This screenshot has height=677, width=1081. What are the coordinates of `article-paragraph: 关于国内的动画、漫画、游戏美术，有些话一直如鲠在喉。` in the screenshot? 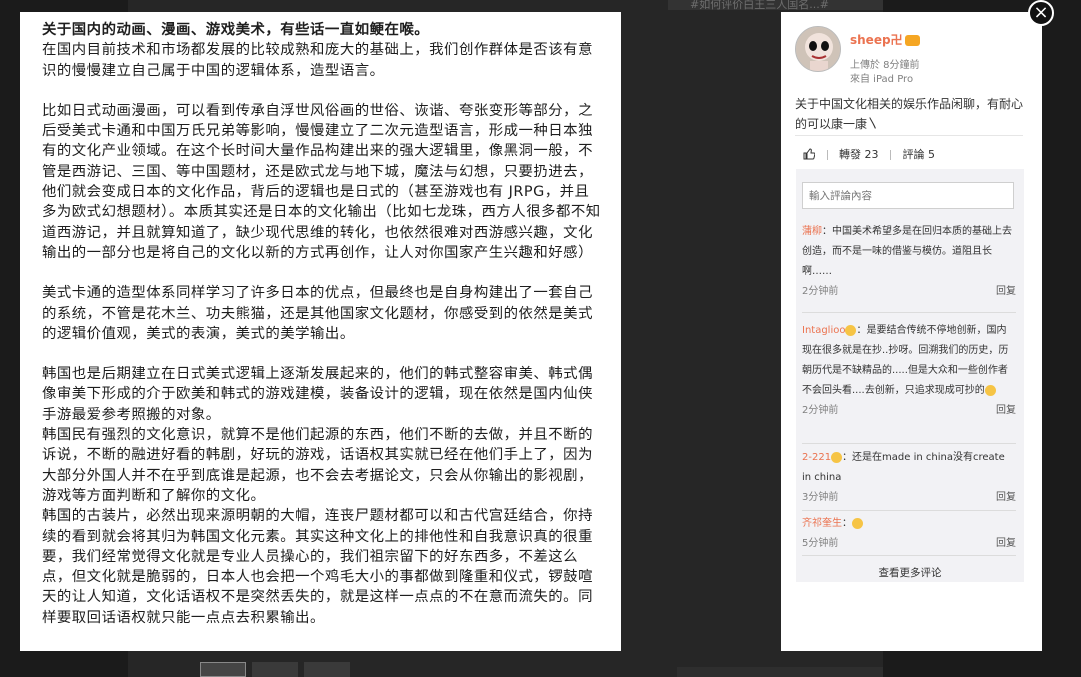 It's located at (236, 30).